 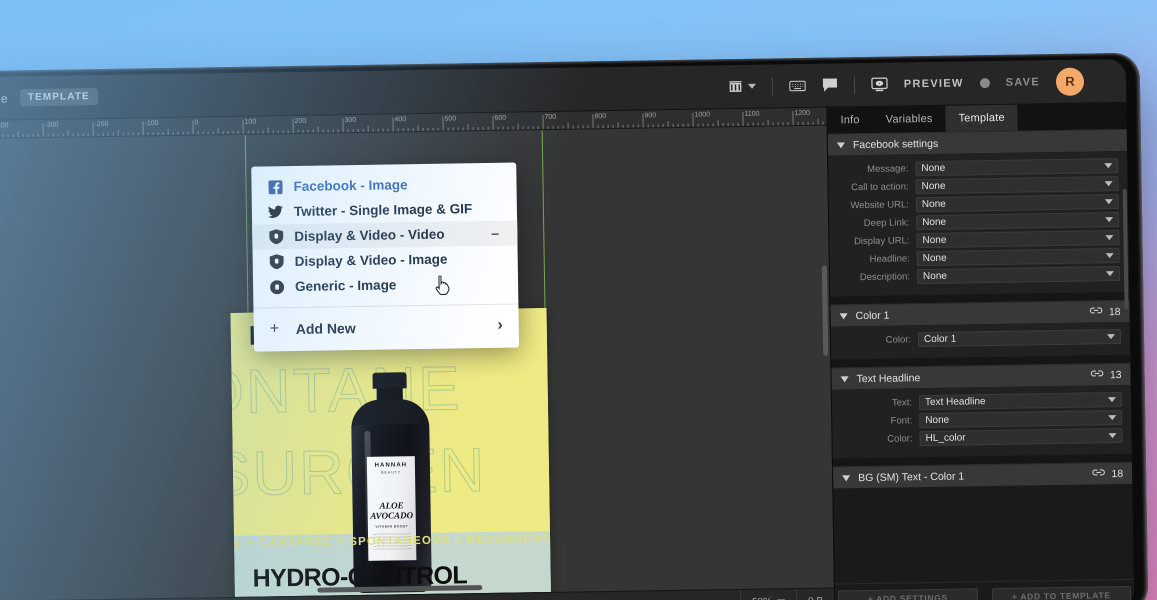 I want to click on keyboard-shortcuts-button, so click(x=797, y=85).